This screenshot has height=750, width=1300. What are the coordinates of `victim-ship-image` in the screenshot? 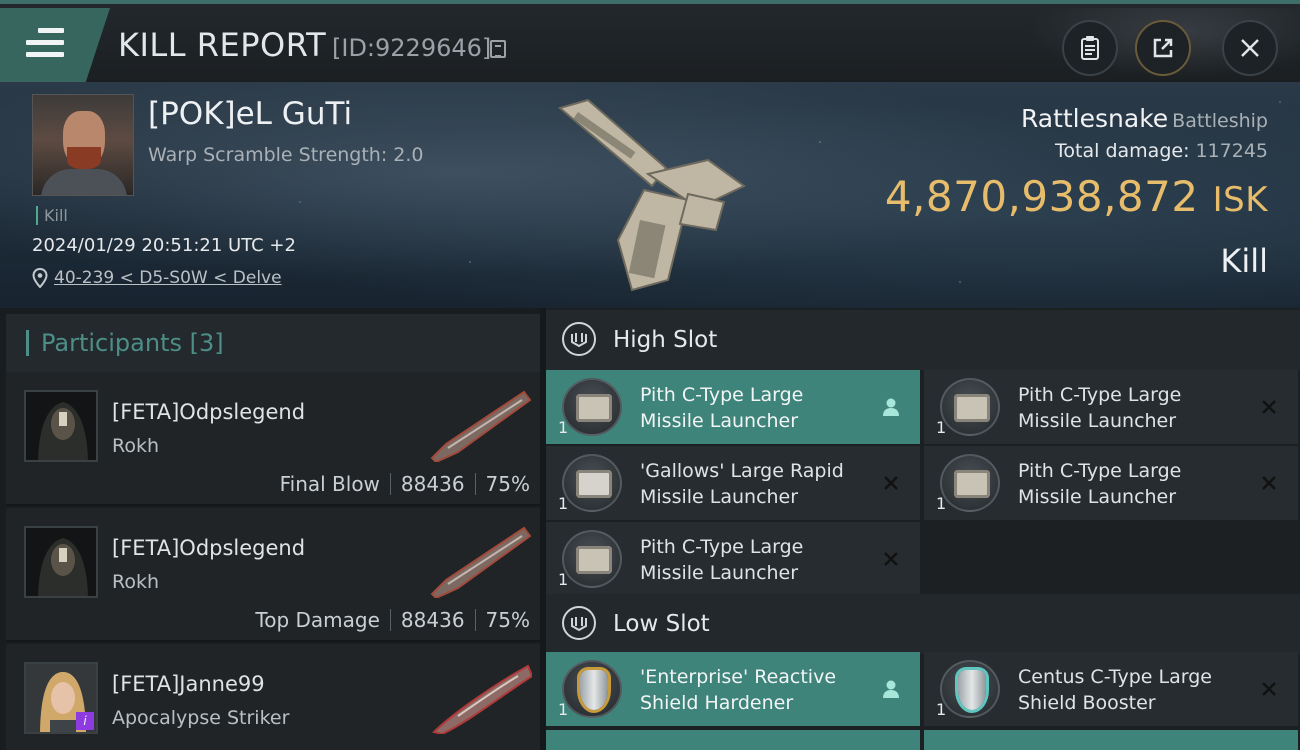 It's located at (651, 195).